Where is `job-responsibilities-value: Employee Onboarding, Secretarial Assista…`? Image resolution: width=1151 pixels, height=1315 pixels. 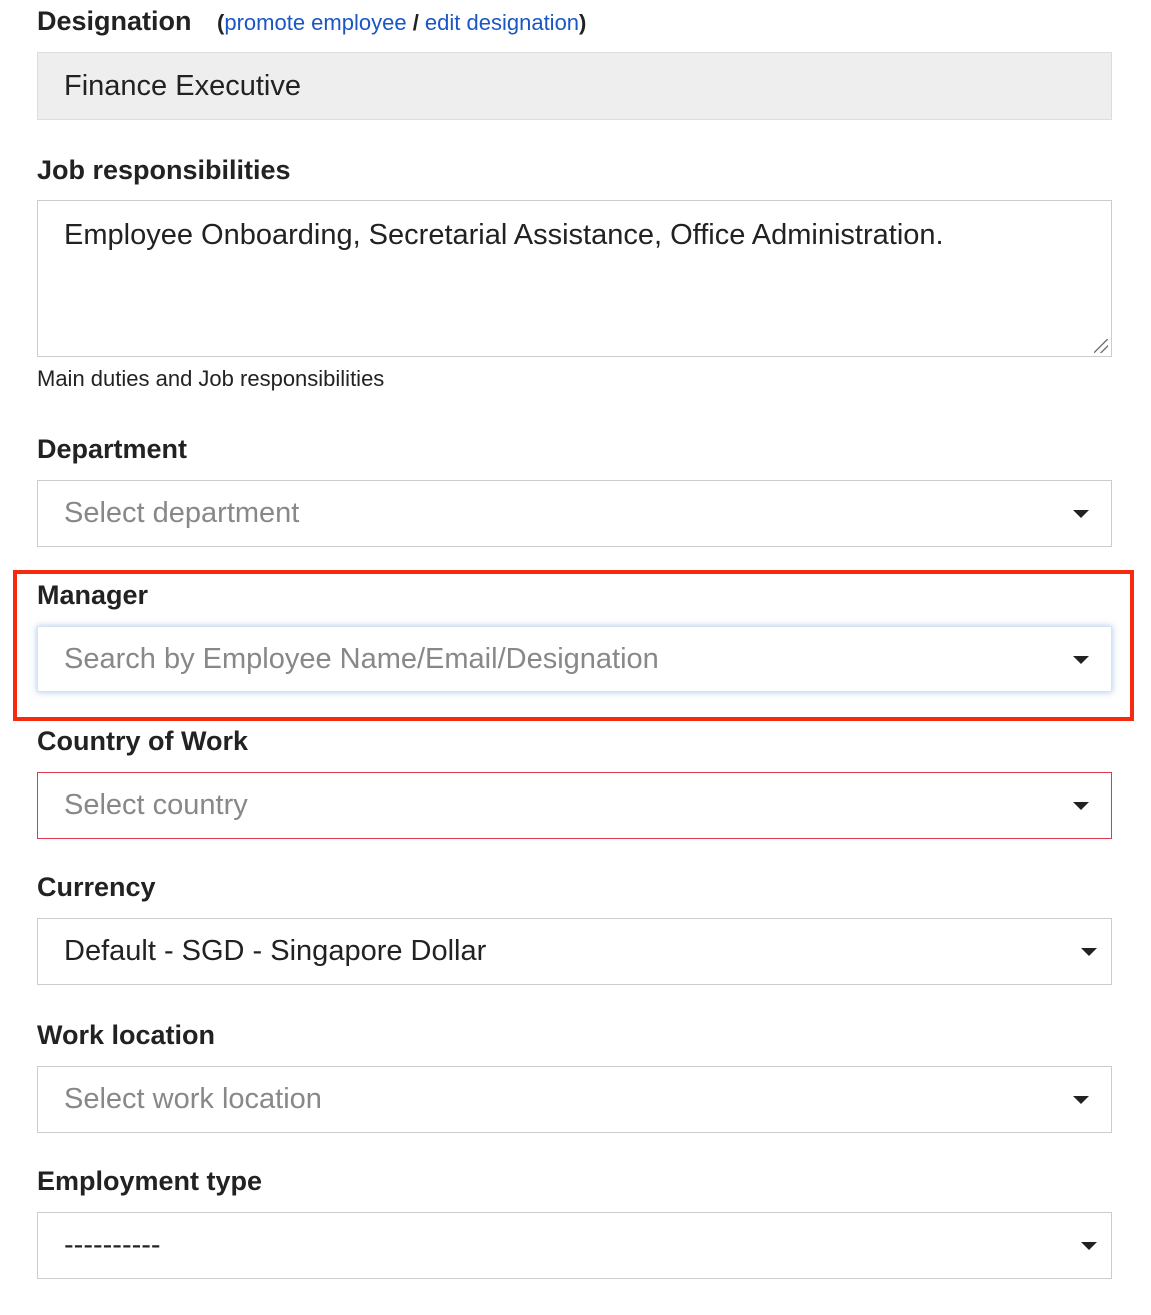 job-responsibilities-value: Employee Onboarding, Secretarial Assista… is located at coordinates (504, 235).